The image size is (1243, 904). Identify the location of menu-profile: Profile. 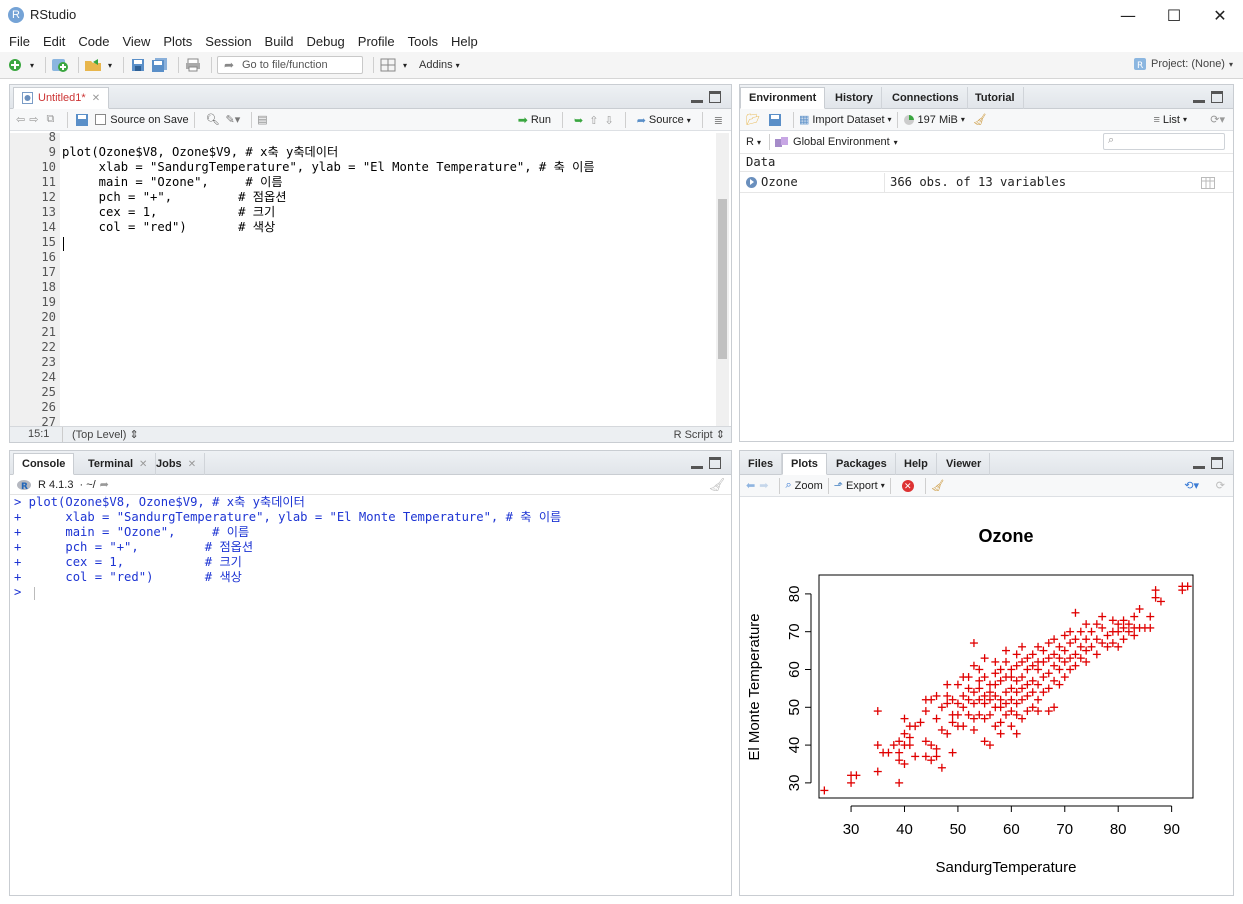
(376, 41).